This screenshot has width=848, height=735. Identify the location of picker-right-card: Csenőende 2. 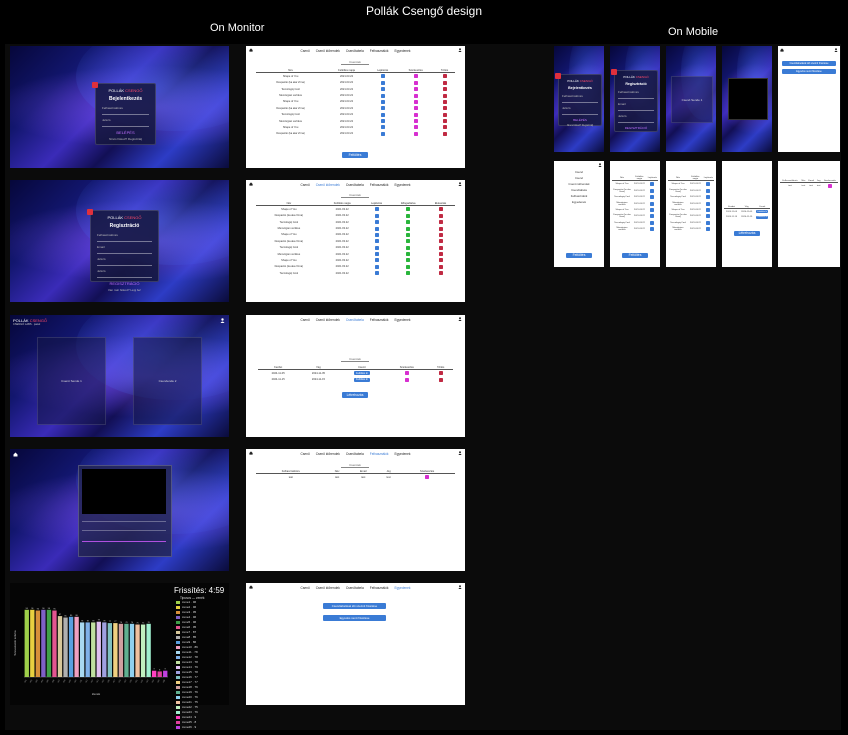
(167, 381).